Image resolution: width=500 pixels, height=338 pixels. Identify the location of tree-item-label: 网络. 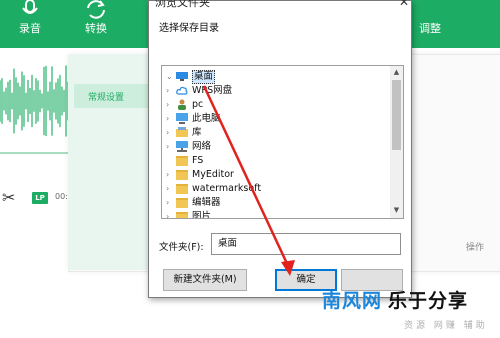
(202, 146).